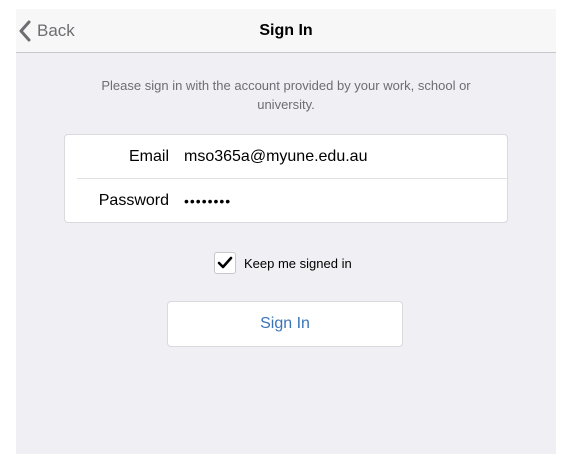  Describe the element at coordinates (334, 156) in the screenshot. I see `email-field` at that location.